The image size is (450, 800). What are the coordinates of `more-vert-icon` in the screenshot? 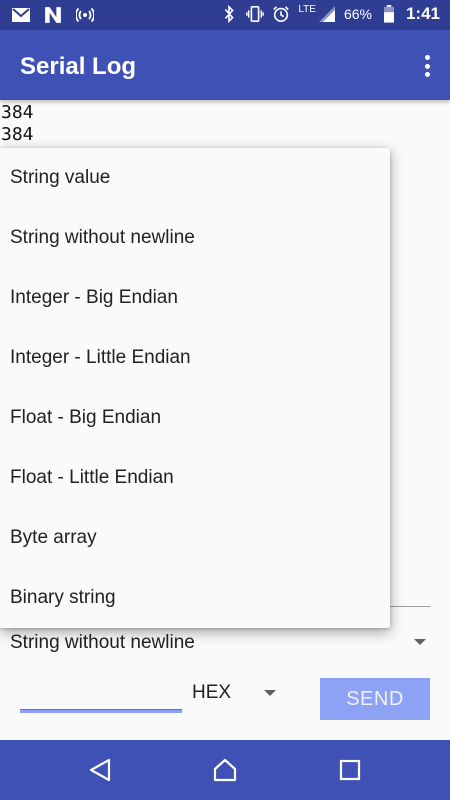 It's located at (427, 66).